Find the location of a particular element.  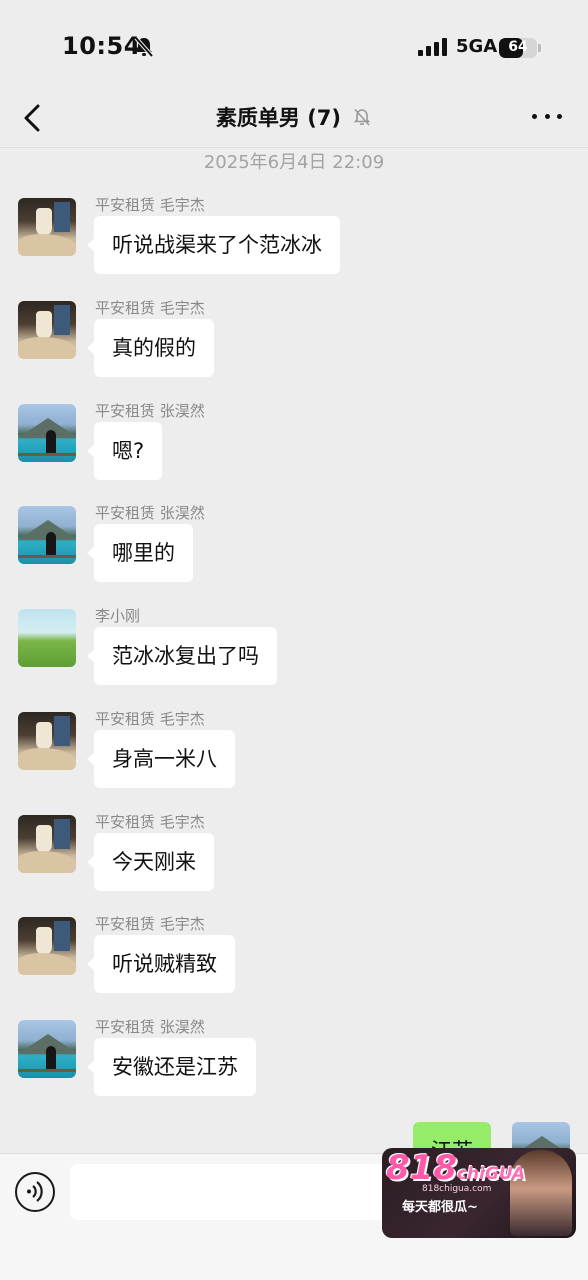

chat-header: 素质单男 (7) is located at coordinates (294, 120).